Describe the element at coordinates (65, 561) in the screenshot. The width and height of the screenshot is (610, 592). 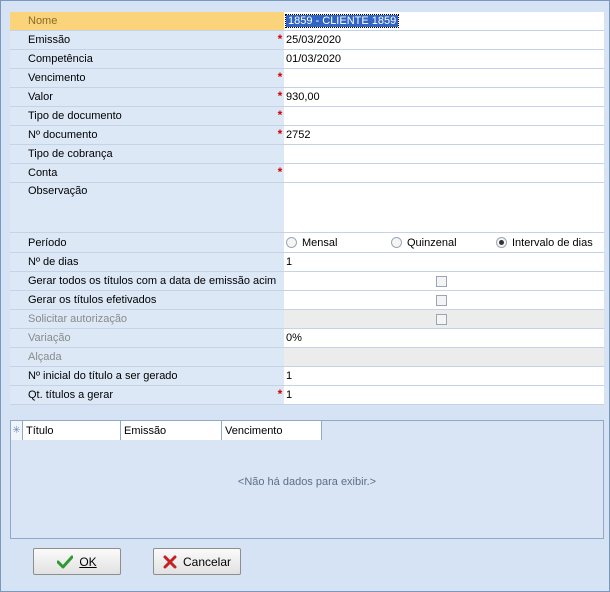
I see `checkmark-icon` at that location.